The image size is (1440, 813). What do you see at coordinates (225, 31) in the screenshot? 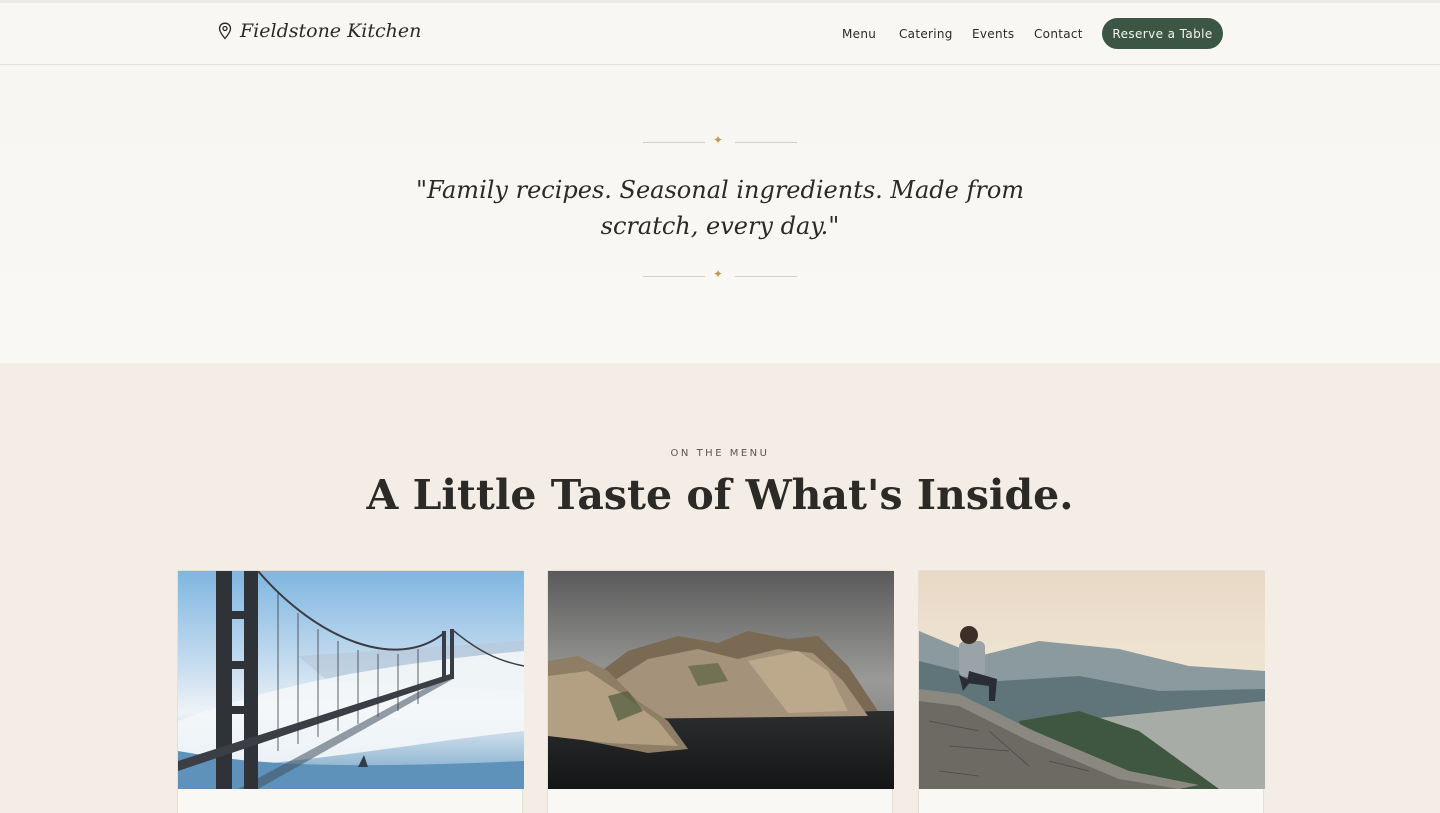
I see `map-pin-icon` at bounding box center [225, 31].